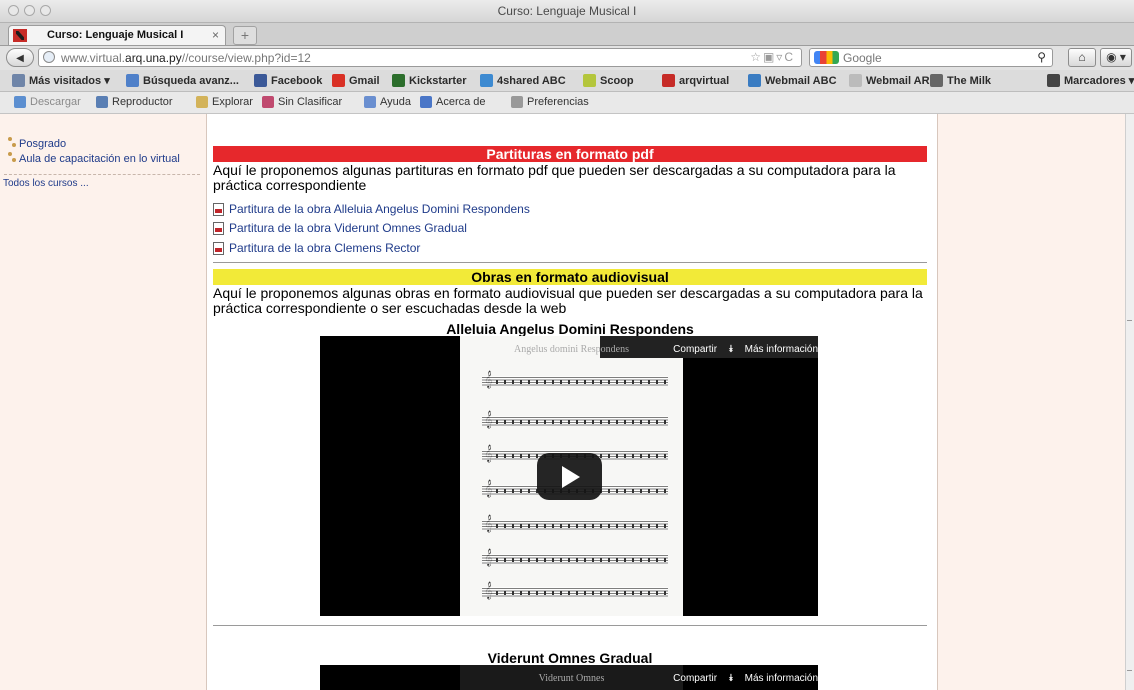 The image size is (1134, 690). Describe the element at coordinates (1041, 57) in the screenshot. I see `search-icon: ⚲` at that location.